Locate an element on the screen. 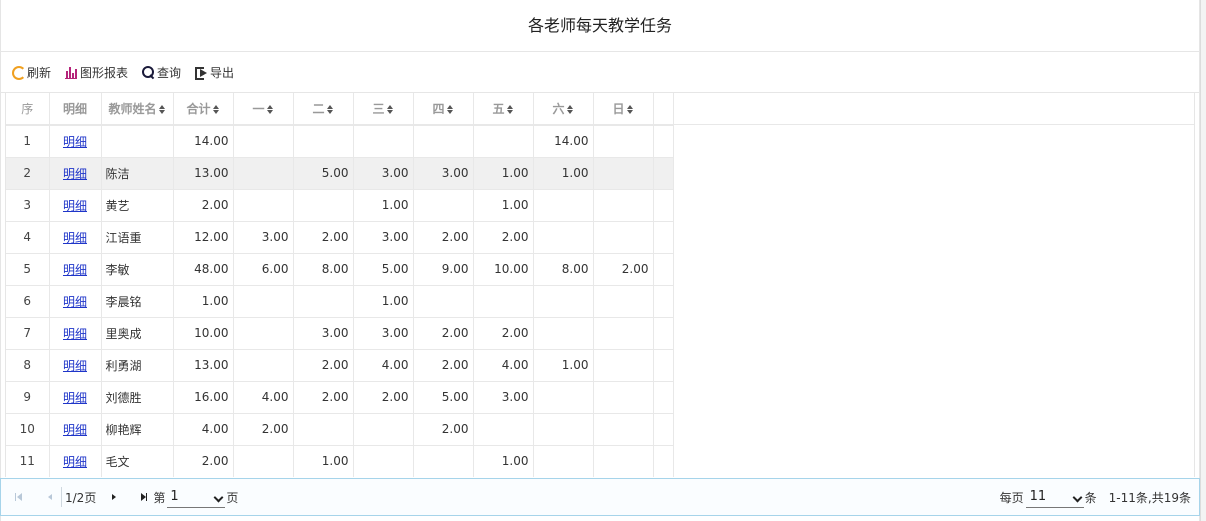 The height and width of the screenshot is (521, 1206). cell-fri is located at coordinates (503, 141).